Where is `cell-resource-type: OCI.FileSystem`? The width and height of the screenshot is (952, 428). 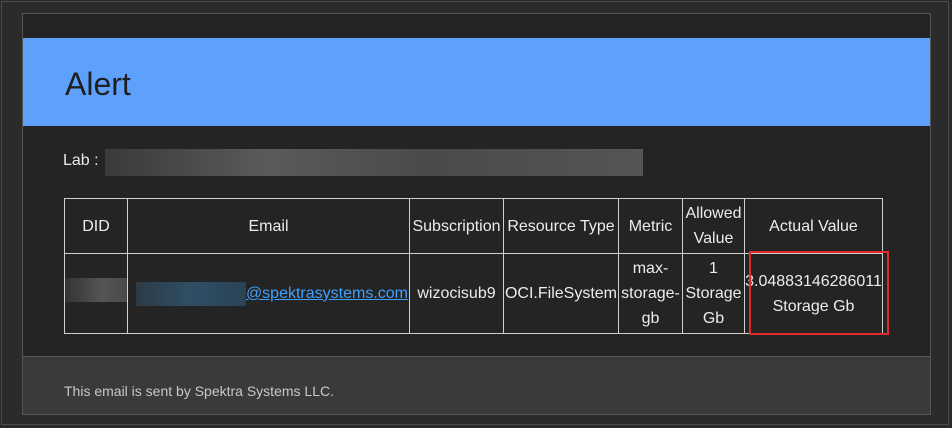 cell-resource-type: OCI.FileSystem is located at coordinates (561, 293).